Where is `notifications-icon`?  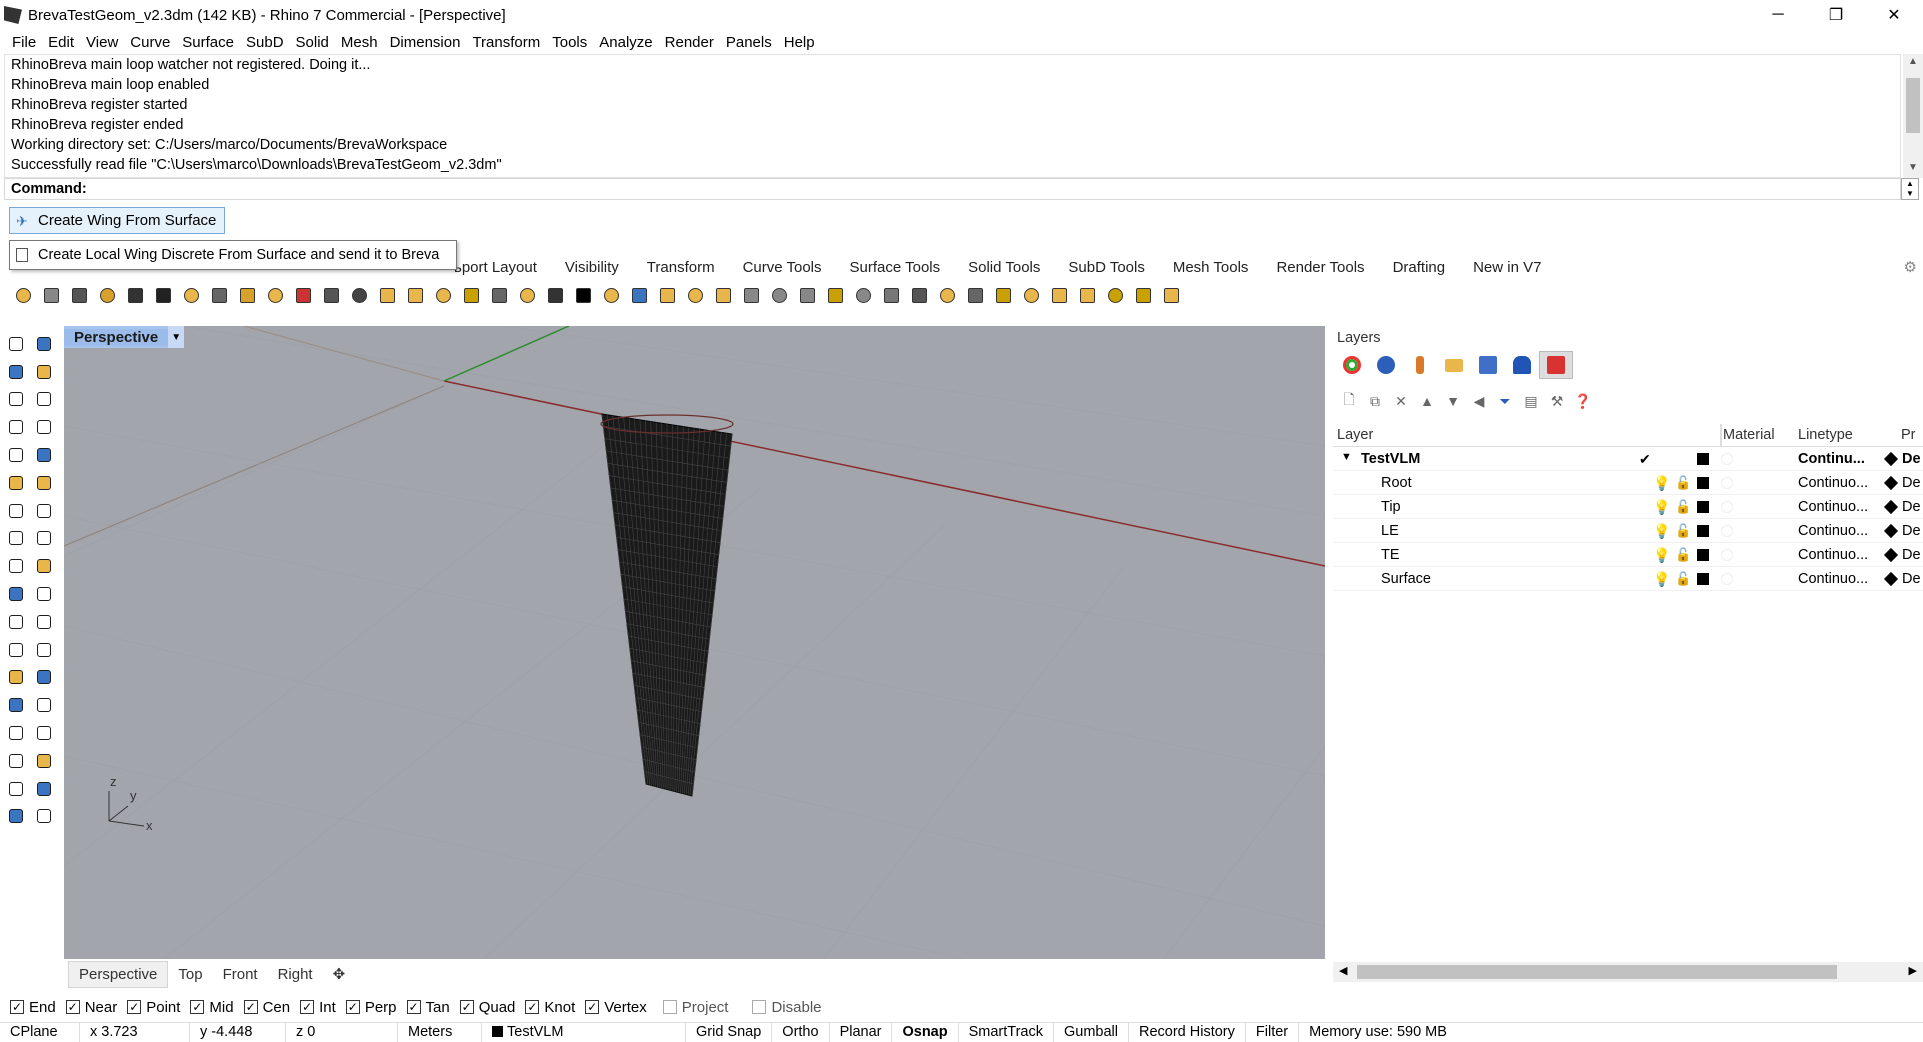 notifications-icon is located at coordinates (1522, 365).